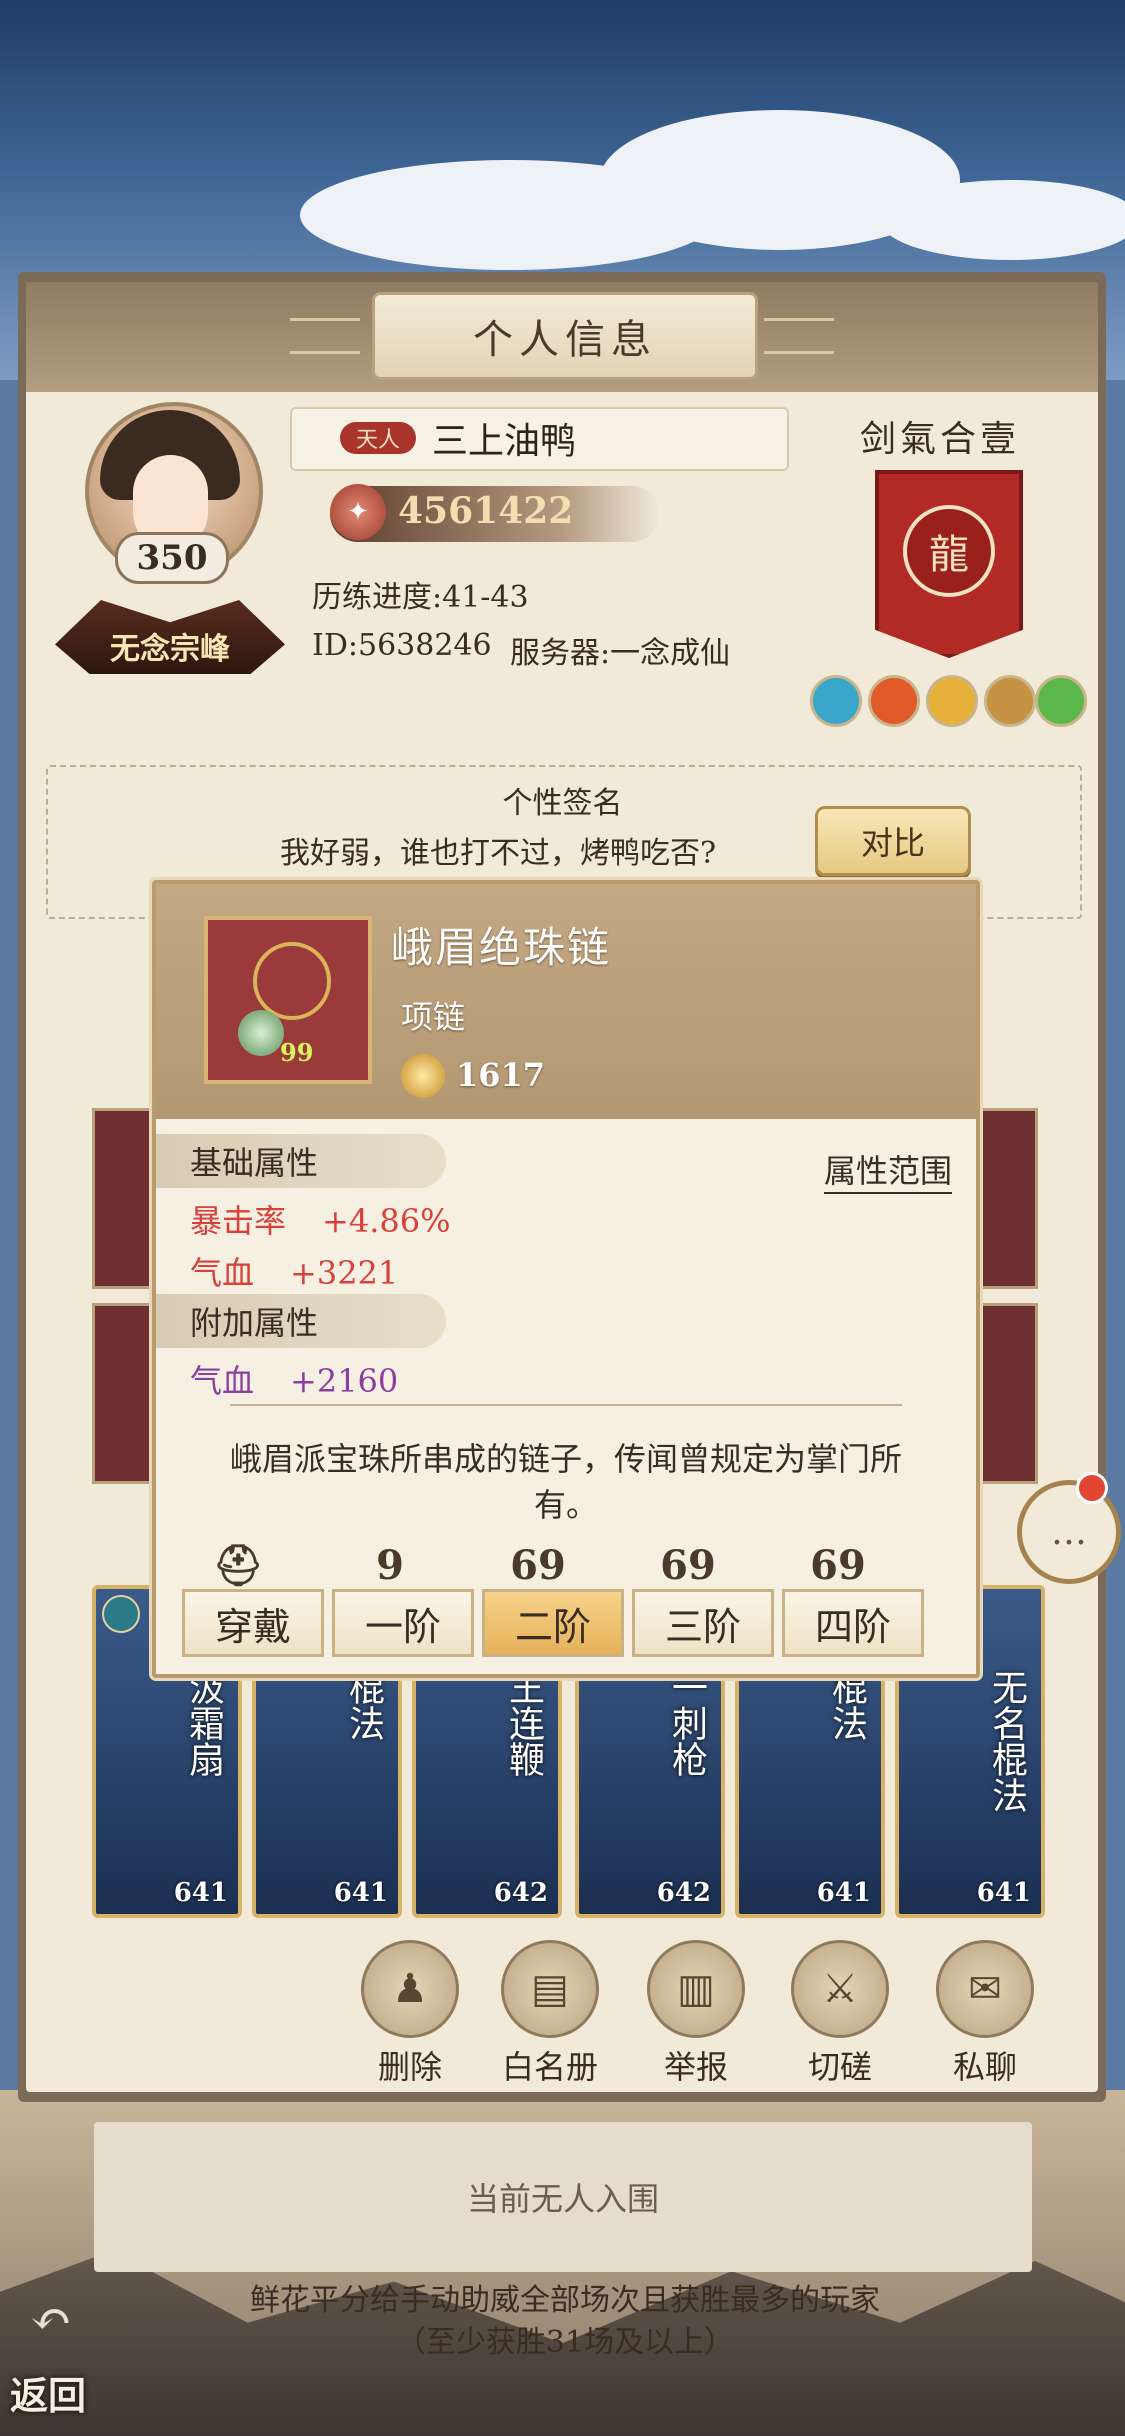 The width and height of the screenshot is (1125, 2436). What do you see at coordinates (620, 653) in the screenshot?
I see `server-name: 服务器:一念成仙` at bounding box center [620, 653].